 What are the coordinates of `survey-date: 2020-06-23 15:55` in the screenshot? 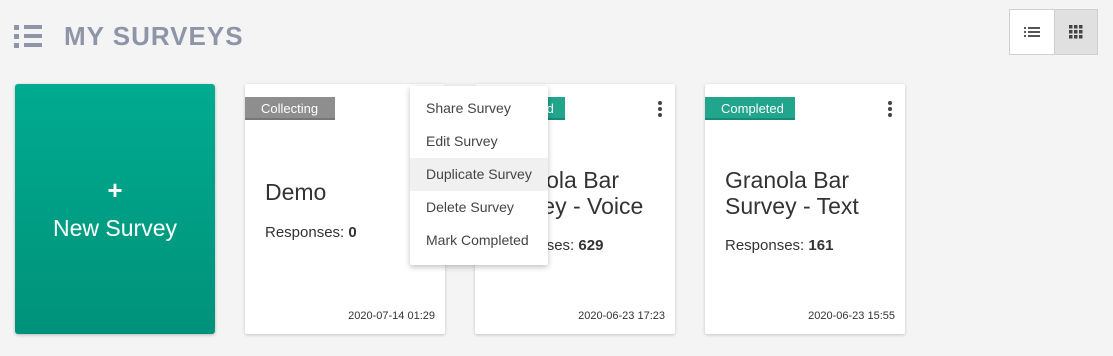 It's located at (851, 316).